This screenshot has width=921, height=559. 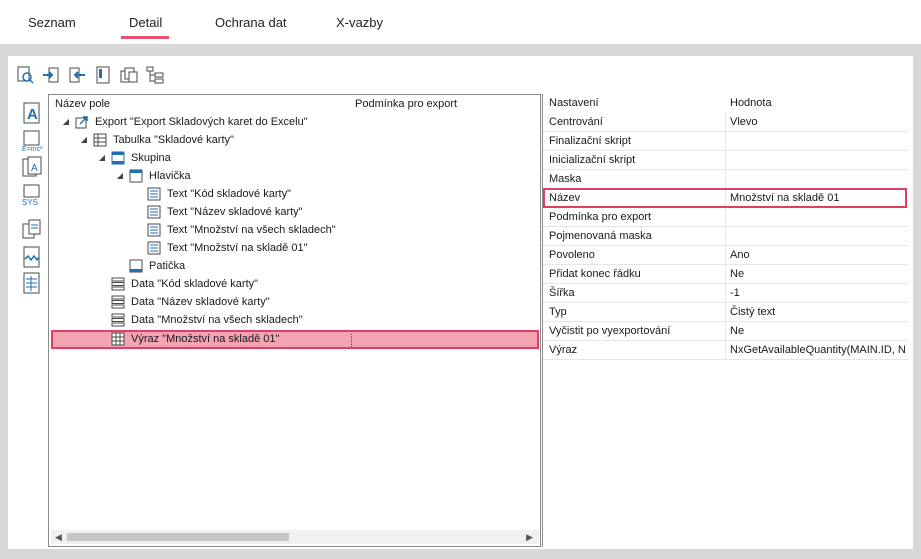 I want to click on footer-node-icon, so click(x=136, y=266).